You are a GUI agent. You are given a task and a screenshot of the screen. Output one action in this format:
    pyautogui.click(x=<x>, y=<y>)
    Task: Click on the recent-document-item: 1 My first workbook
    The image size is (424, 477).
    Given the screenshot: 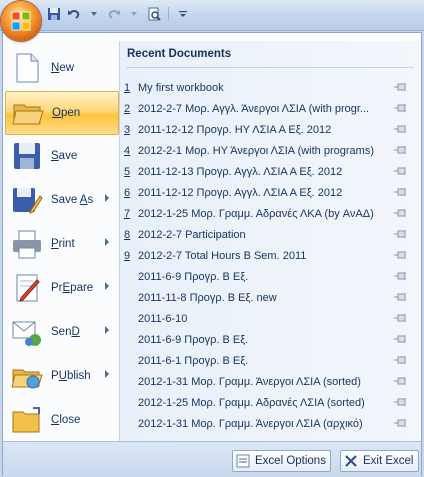 What is the action you would take?
    pyautogui.click(x=268, y=88)
    